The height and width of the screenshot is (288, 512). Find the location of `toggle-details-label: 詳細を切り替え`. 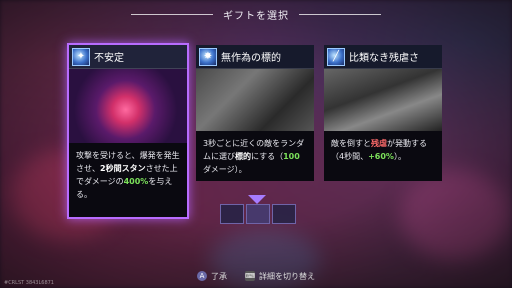

toggle-details-label: 詳細を切り替え is located at coordinates (287, 276).